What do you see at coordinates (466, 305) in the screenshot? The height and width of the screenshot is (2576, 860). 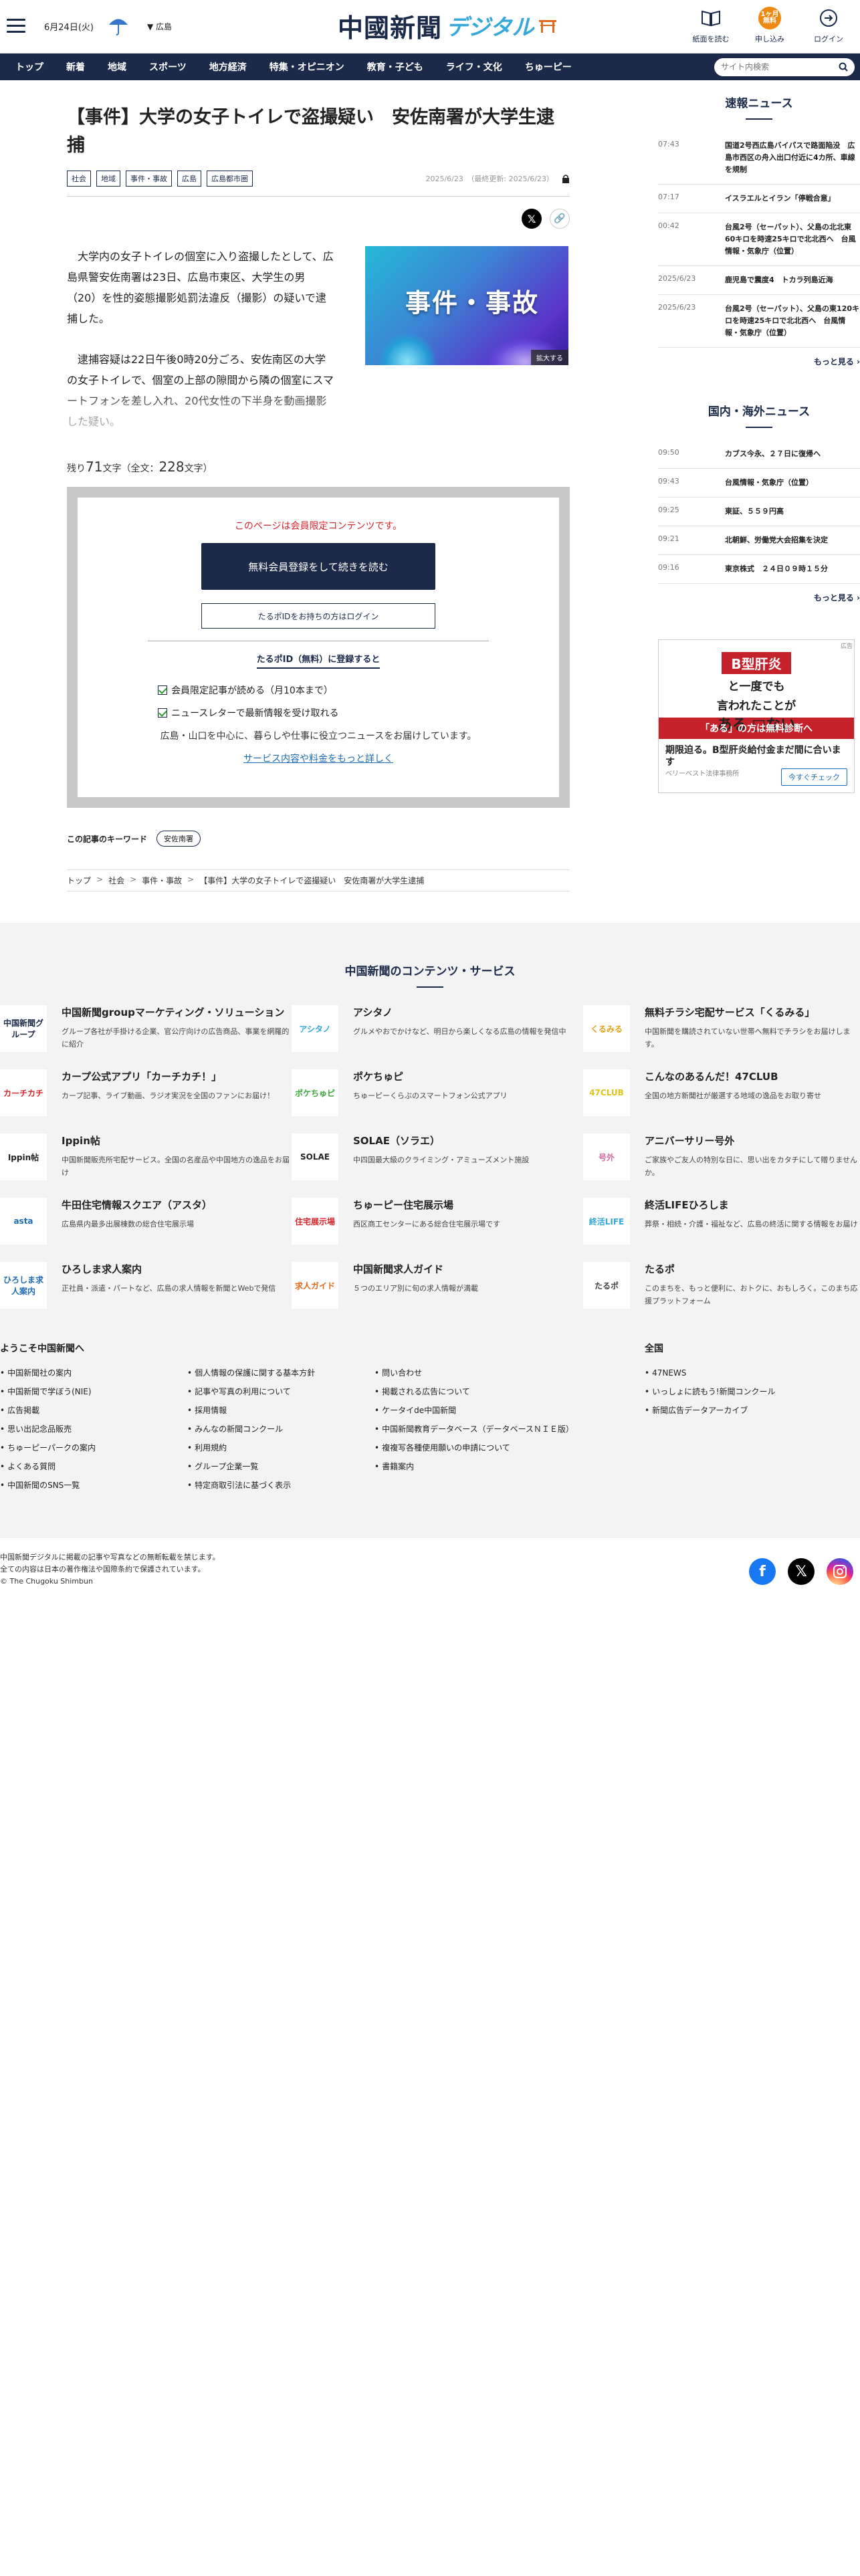 I see `photo-image: 事件・事故 拡大する` at bounding box center [466, 305].